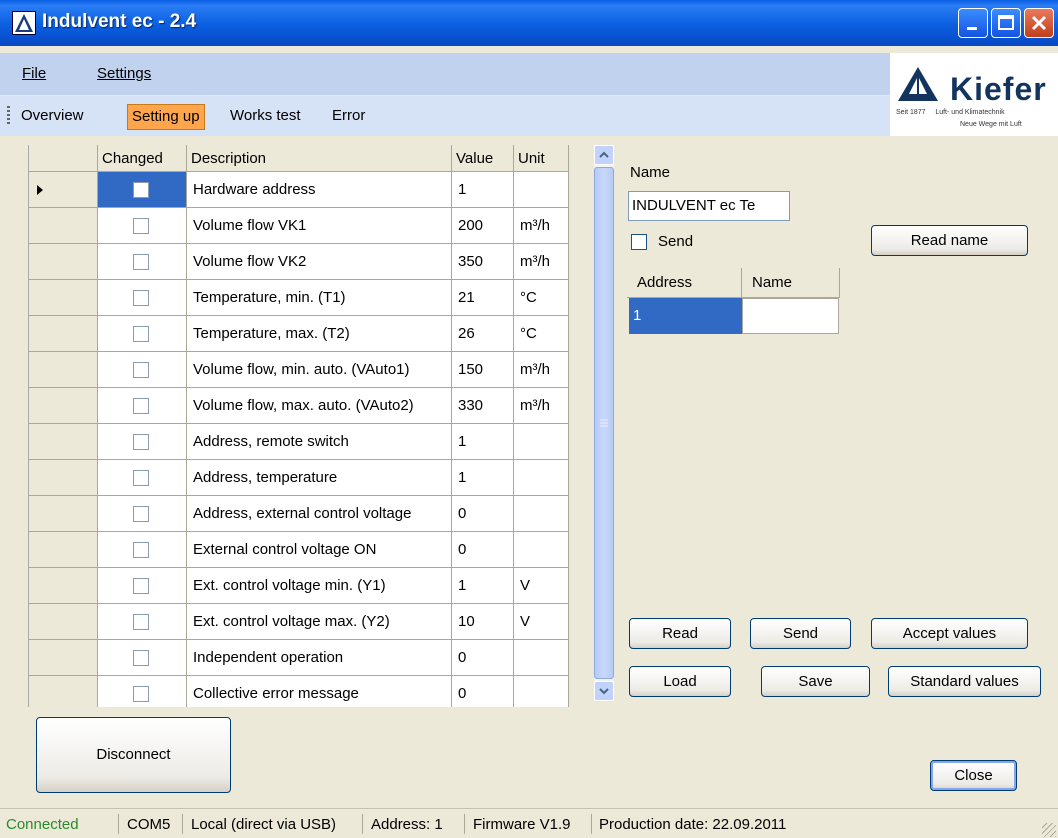 This screenshot has height=838, width=1058. Describe the element at coordinates (639, 242) in the screenshot. I see `send-name-checkbox` at that location.